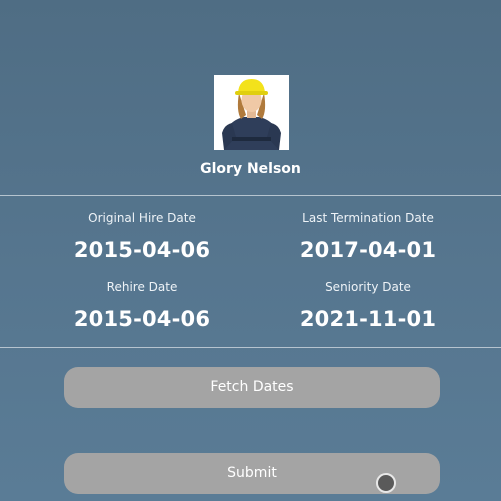  What do you see at coordinates (250, 347) in the screenshot?
I see `bottom-divider` at bounding box center [250, 347].